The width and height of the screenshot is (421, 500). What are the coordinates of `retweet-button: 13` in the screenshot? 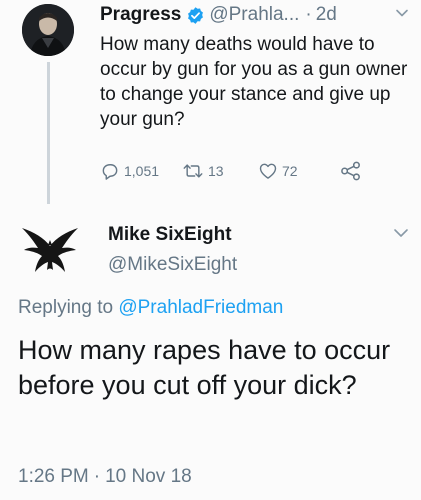 It's located at (203, 171).